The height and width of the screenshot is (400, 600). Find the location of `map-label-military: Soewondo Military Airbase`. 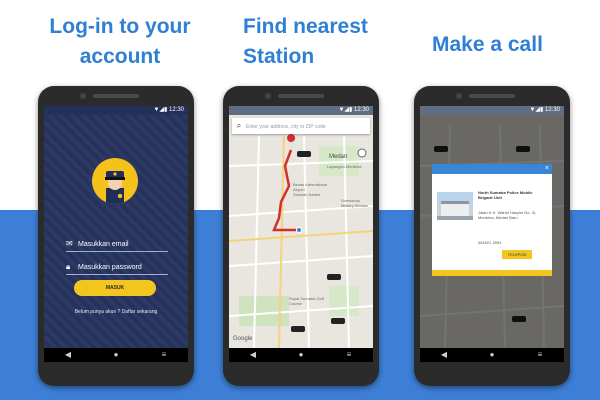

map-label-military: Soewondo Military Airbase is located at coordinates (355, 203).